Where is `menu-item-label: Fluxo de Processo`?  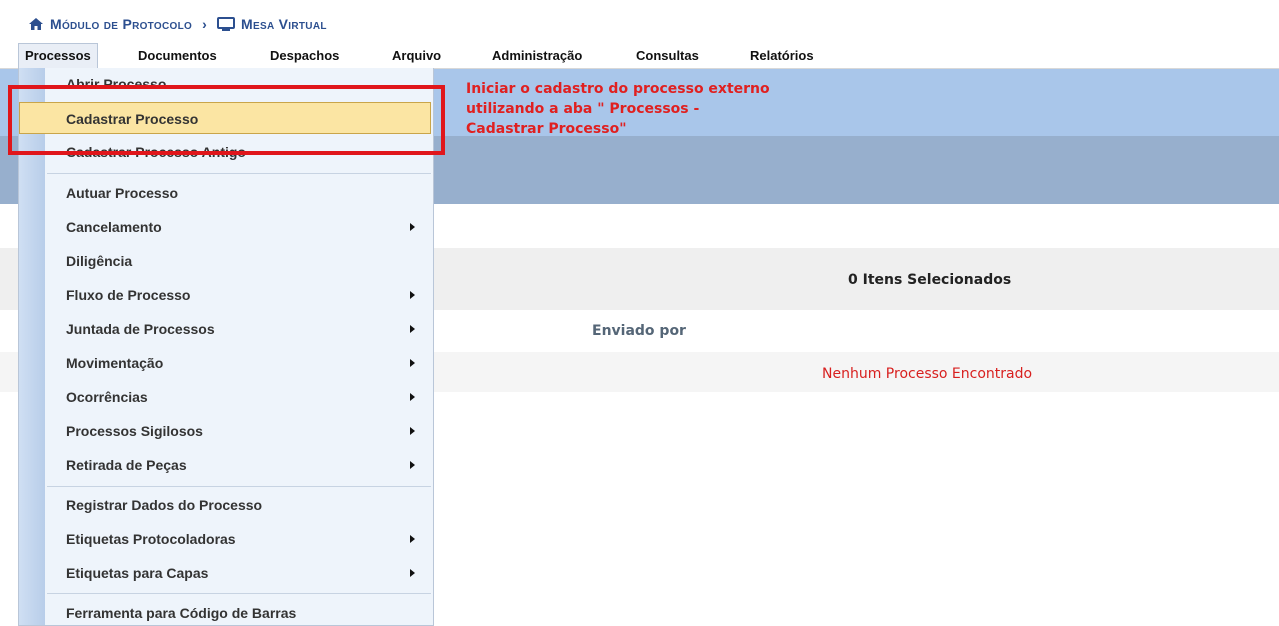 menu-item-label: Fluxo de Processo is located at coordinates (128, 295).